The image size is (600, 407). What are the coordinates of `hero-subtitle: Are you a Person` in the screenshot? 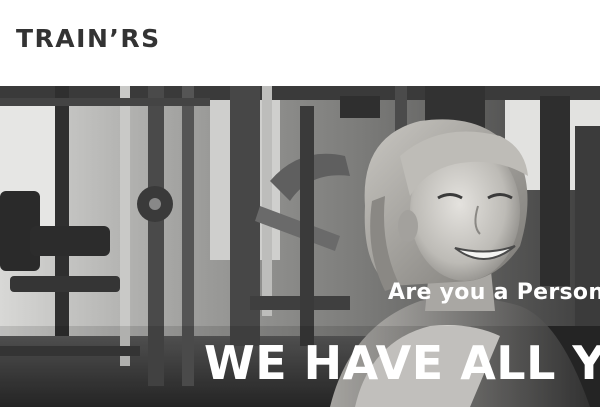 It's located at (494, 292).